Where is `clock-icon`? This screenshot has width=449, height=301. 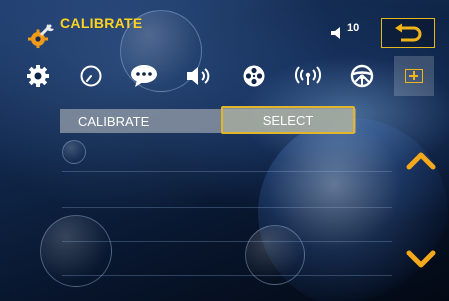
clock-icon is located at coordinates (91, 76).